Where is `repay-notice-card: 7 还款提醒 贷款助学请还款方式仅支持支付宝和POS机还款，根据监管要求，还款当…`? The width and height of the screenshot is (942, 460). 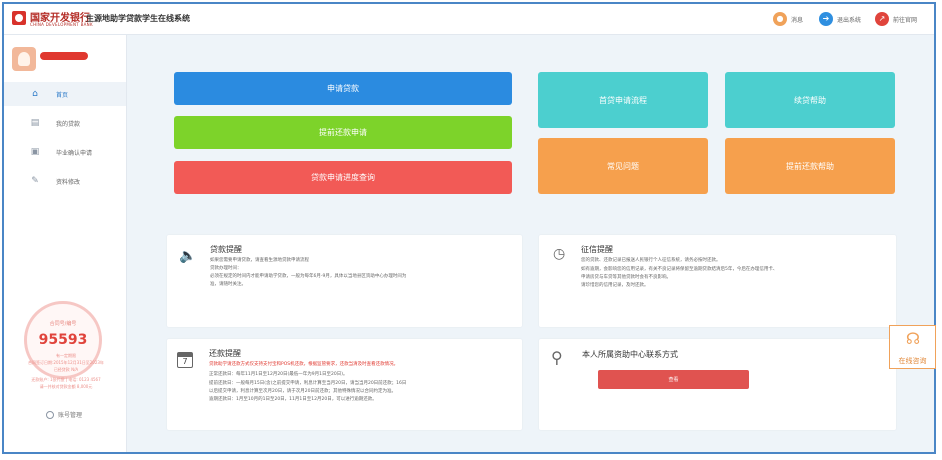 repay-notice-card: 7 还款提醒 贷款助学请还款方式仅支持支付宝和POS机还款，根据监管要求，还款当… is located at coordinates (344, 384).